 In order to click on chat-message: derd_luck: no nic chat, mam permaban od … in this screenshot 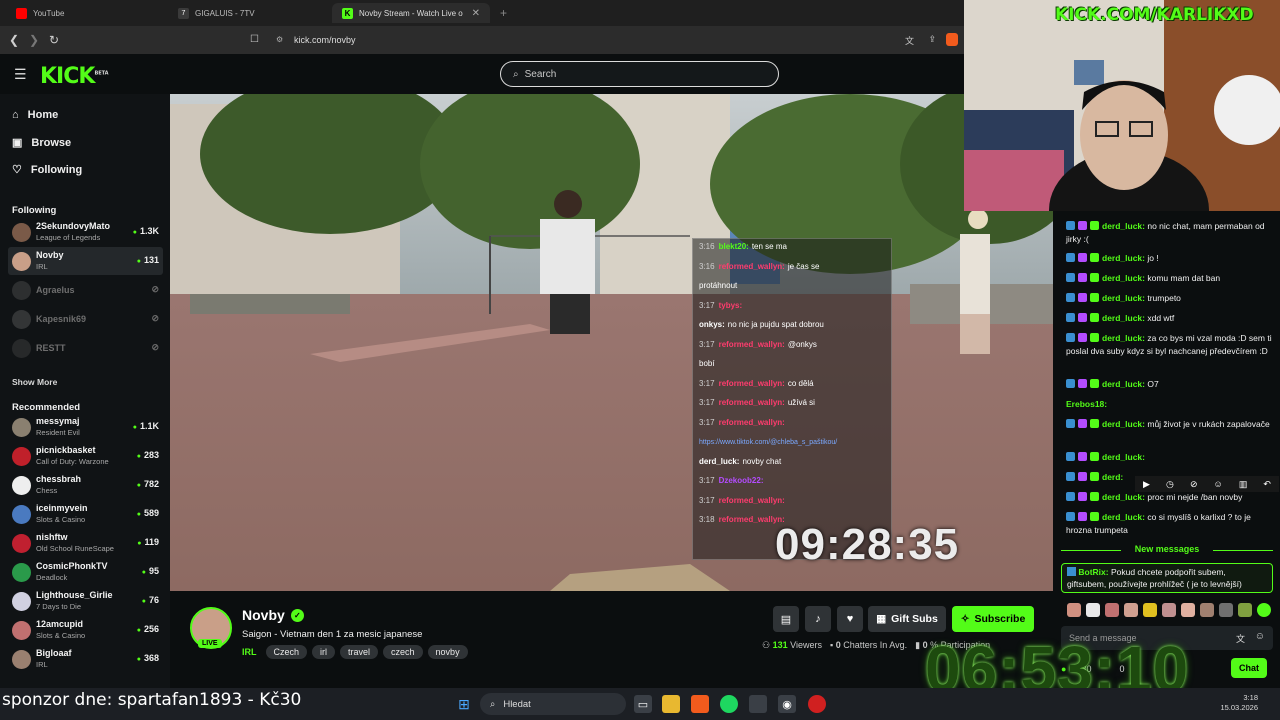, I will do `click(1169, 233)`.